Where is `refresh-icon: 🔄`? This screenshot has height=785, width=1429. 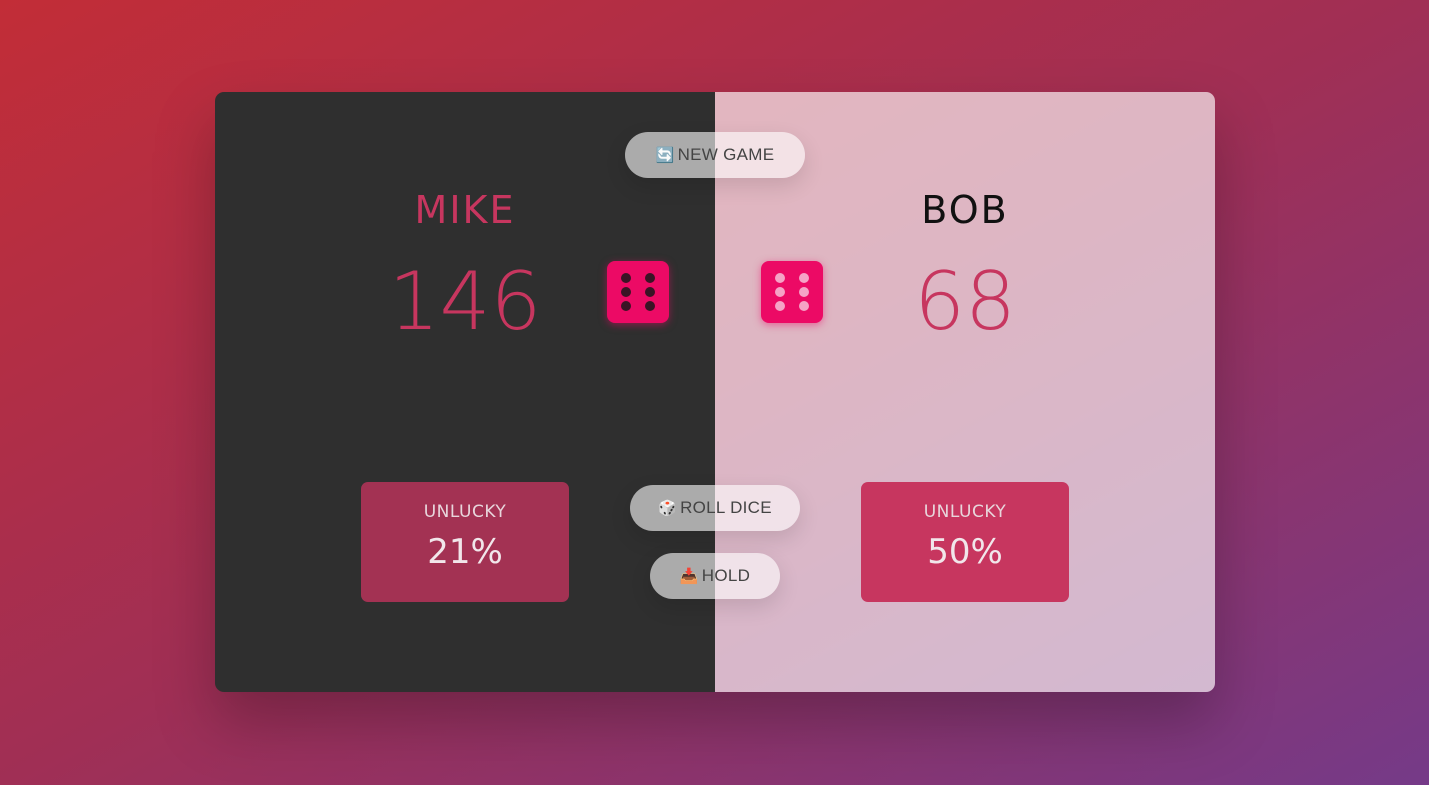 refresh-icon: 🔄 is located at coordinates (665, 155).